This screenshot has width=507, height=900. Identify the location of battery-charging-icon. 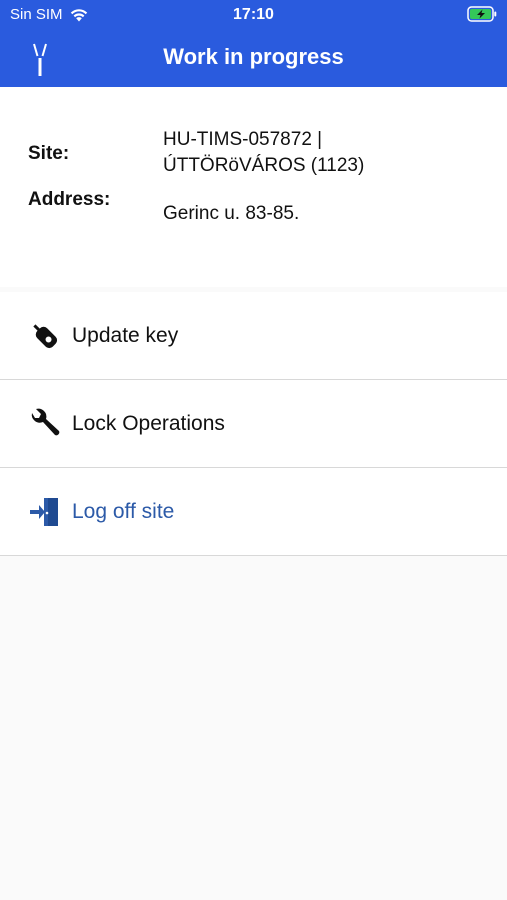
(482, 14).